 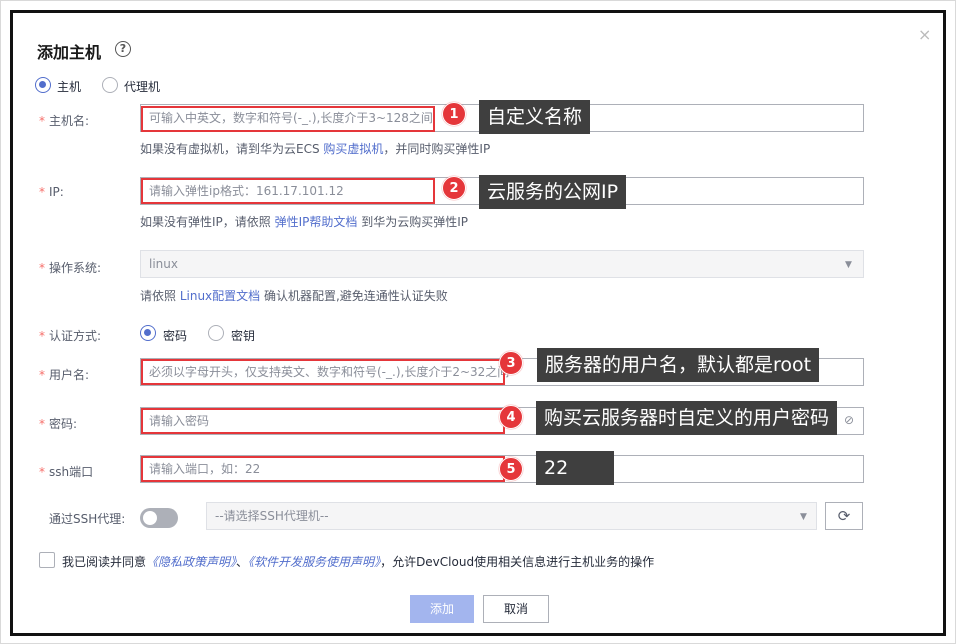 I want to click on os-hint: 请依照 Linux配置文档 确认机器配置,避免连通性认证失败, so click(x=294, y=295).